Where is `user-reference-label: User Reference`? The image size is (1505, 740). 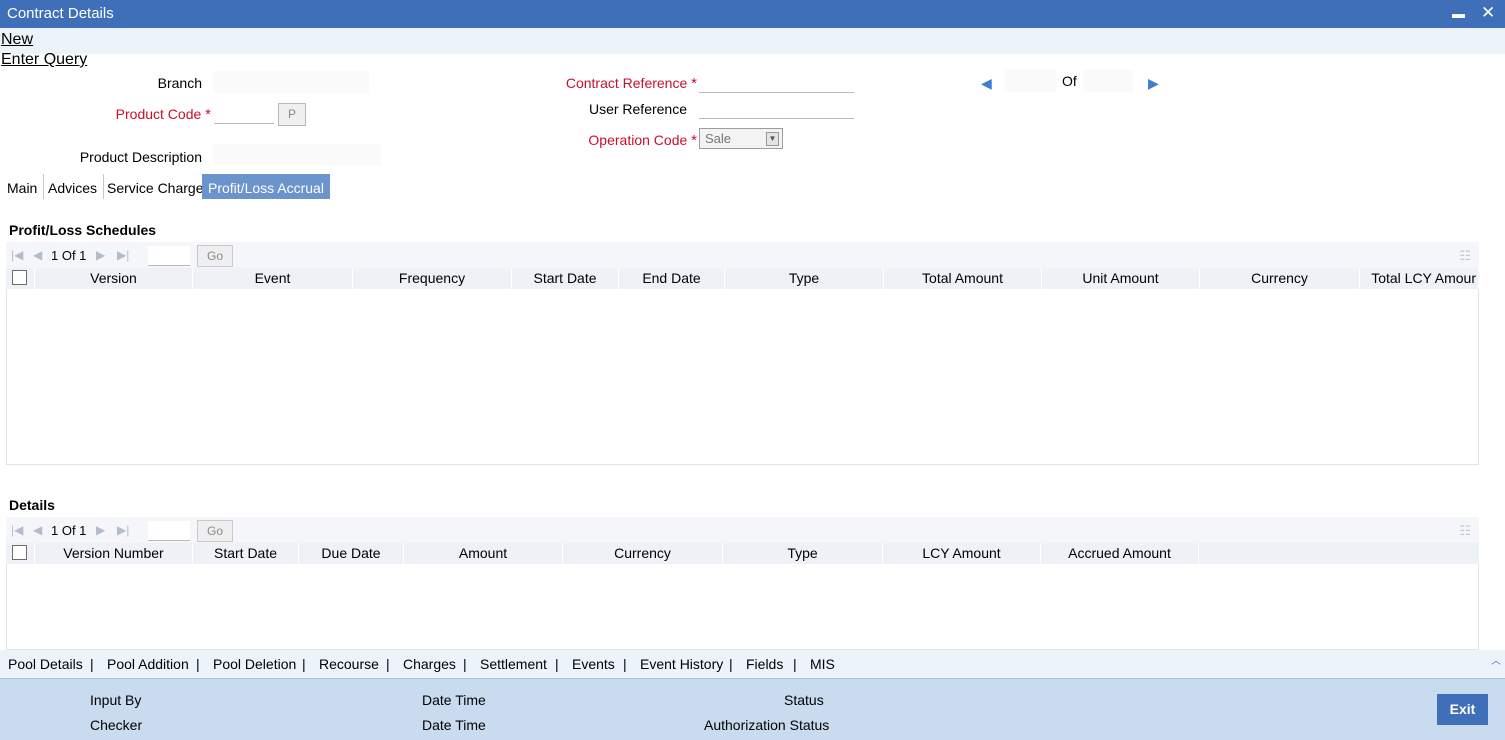
user-reference-label: User Reference is located at coordinates (637, 109).